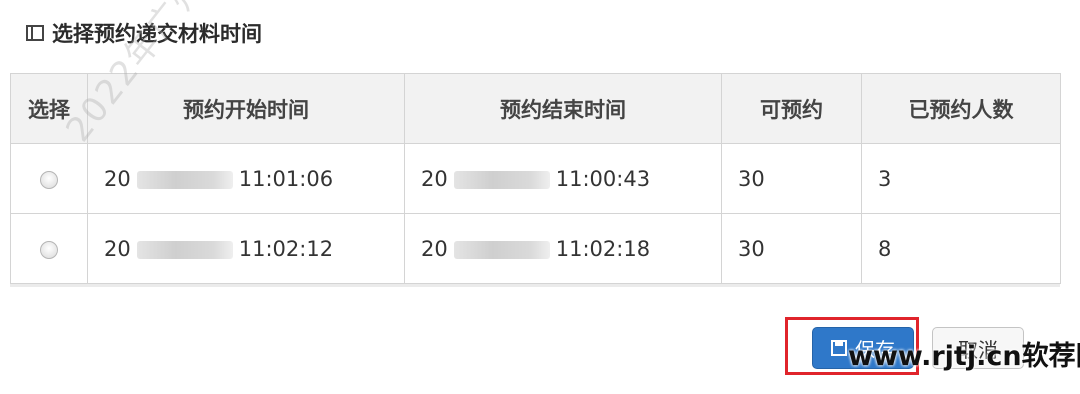 The width and height of the screenshot is (1080, 394). Describe the element at coordinates (286, 178) in the screenshot. I see `start-time-value: 11:01:06` at that location.